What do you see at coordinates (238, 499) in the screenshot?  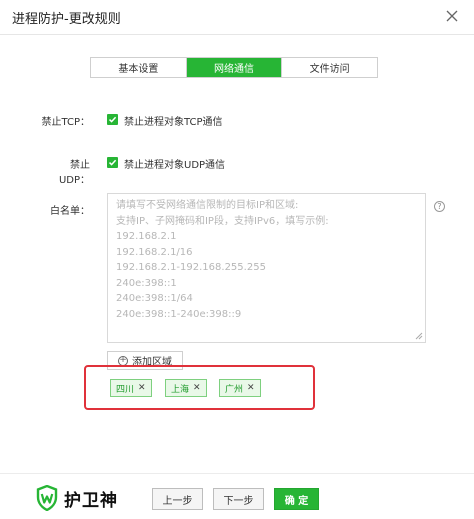 I see `next-step-button: 下一步` at bounding box center [238, 499].